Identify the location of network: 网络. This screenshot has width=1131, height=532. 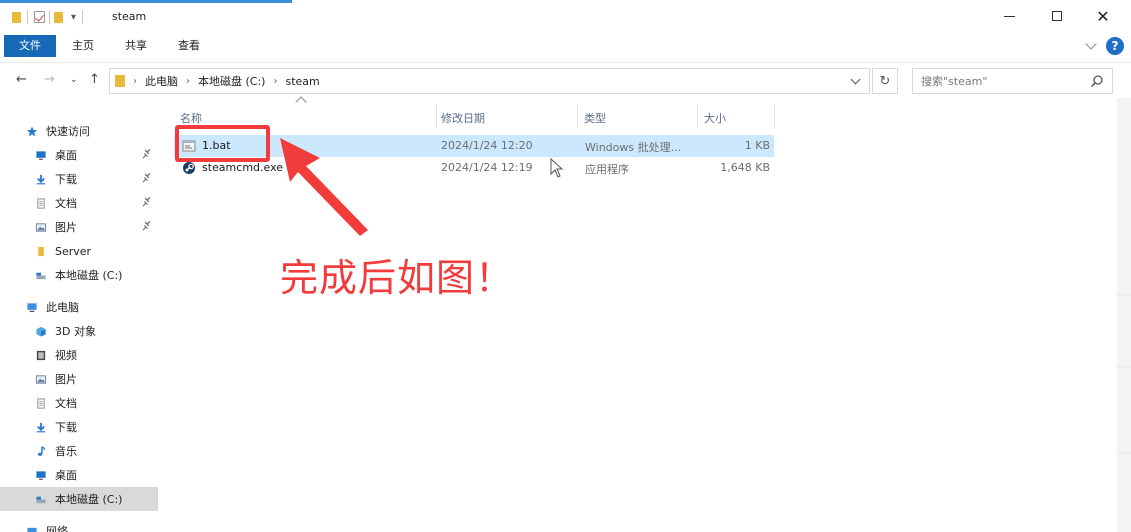
(91, 525).